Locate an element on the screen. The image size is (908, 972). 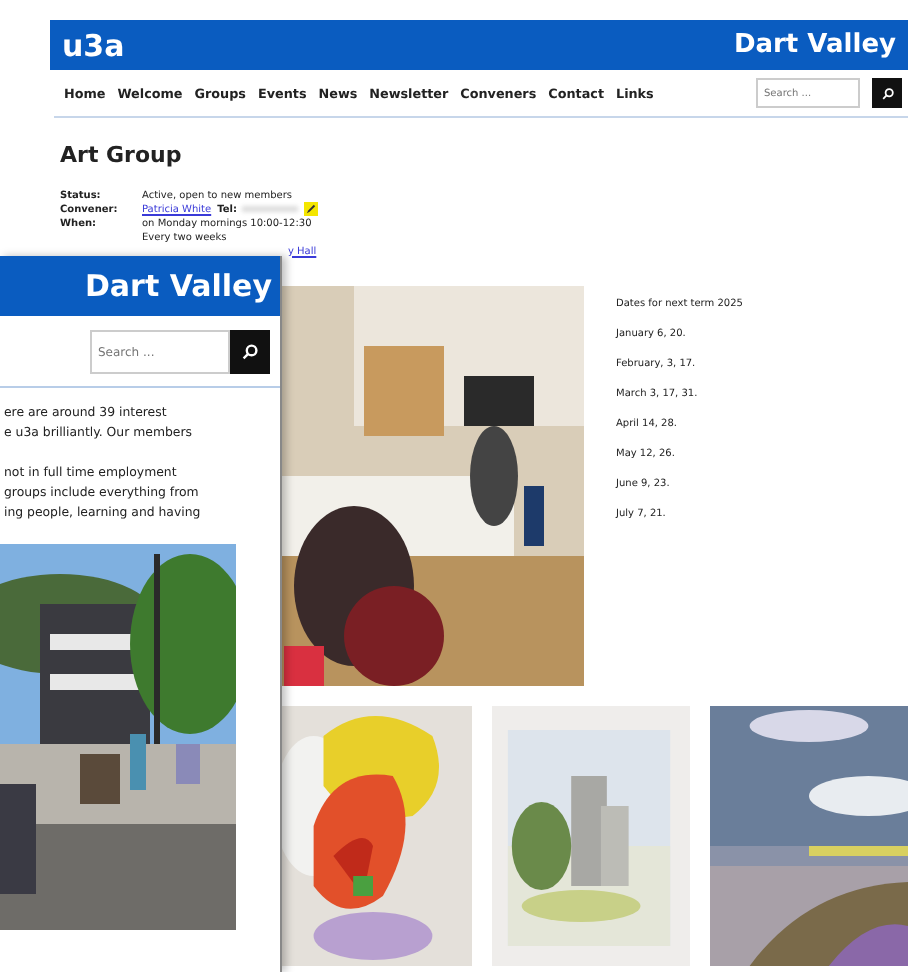
page-heading: Art Group is located at coordinates (122, 155).